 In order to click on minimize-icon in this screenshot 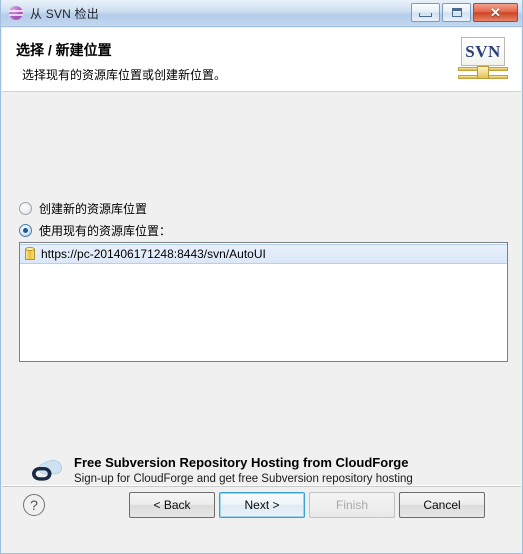, I will do `click(425, 15)`.